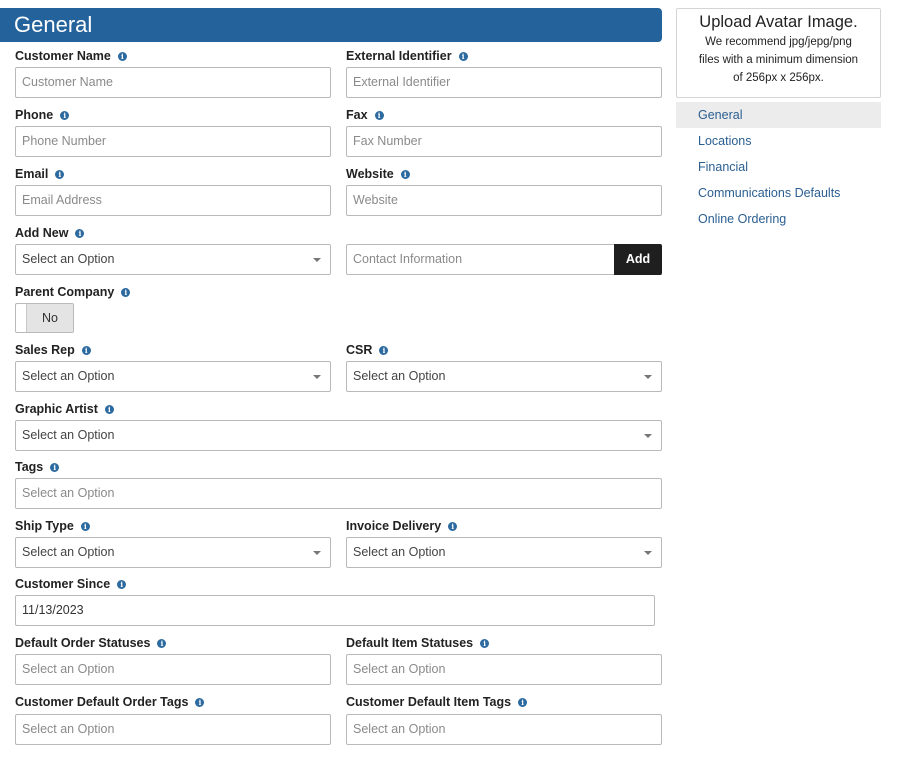  I want to click on add-new-type-select: Select an Option, so click(173, 259).